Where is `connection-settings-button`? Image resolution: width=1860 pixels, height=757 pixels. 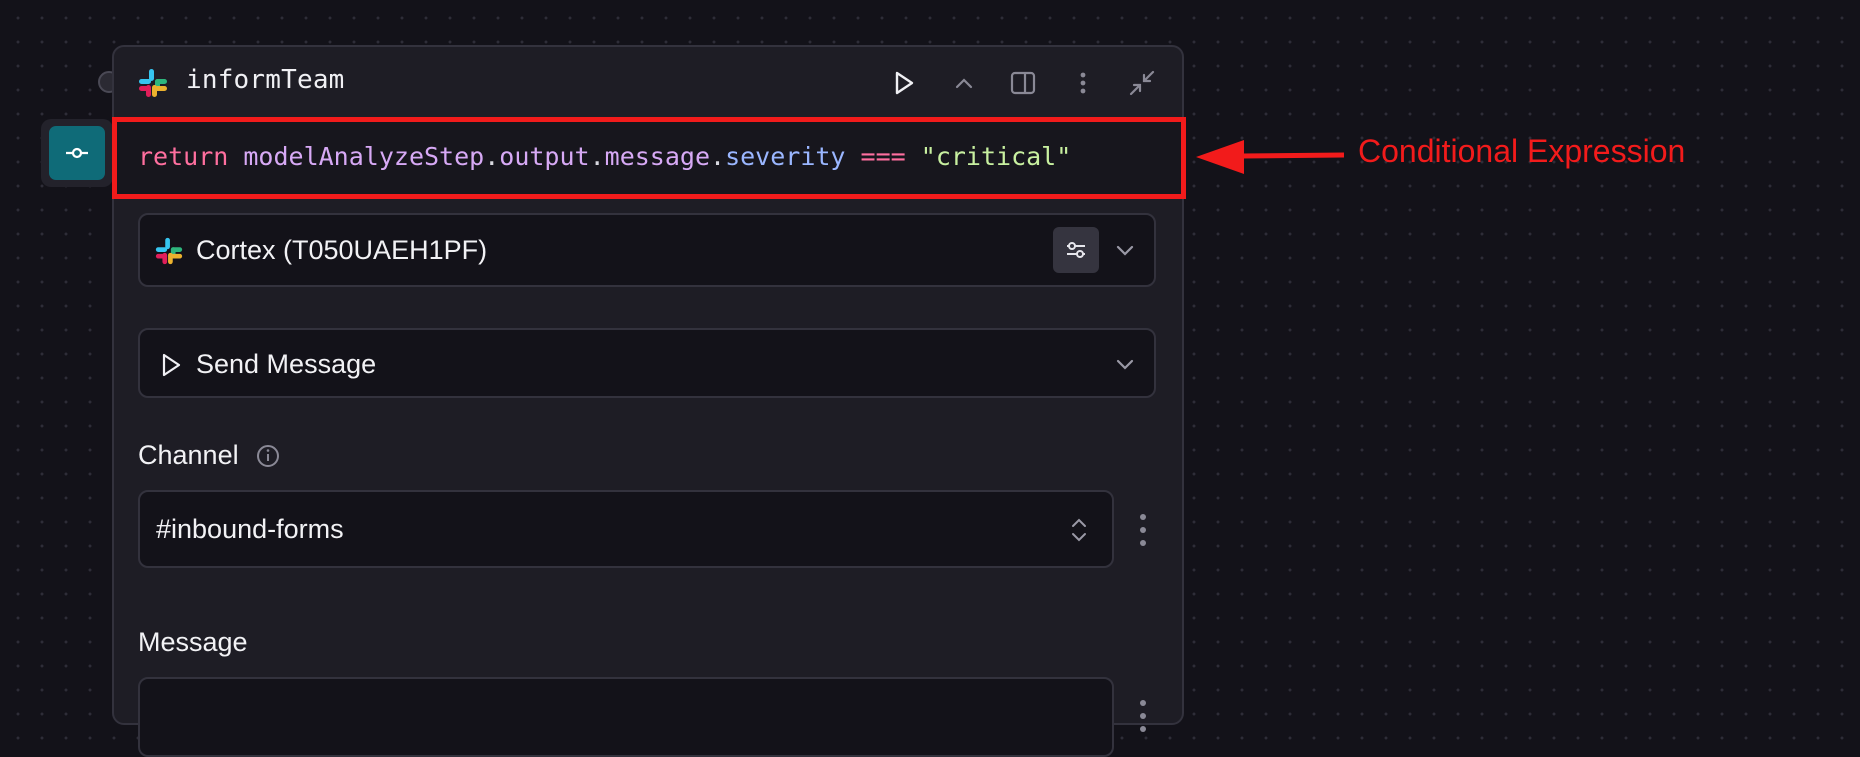
connection-settings-button is located at coordinates (1076, 250).